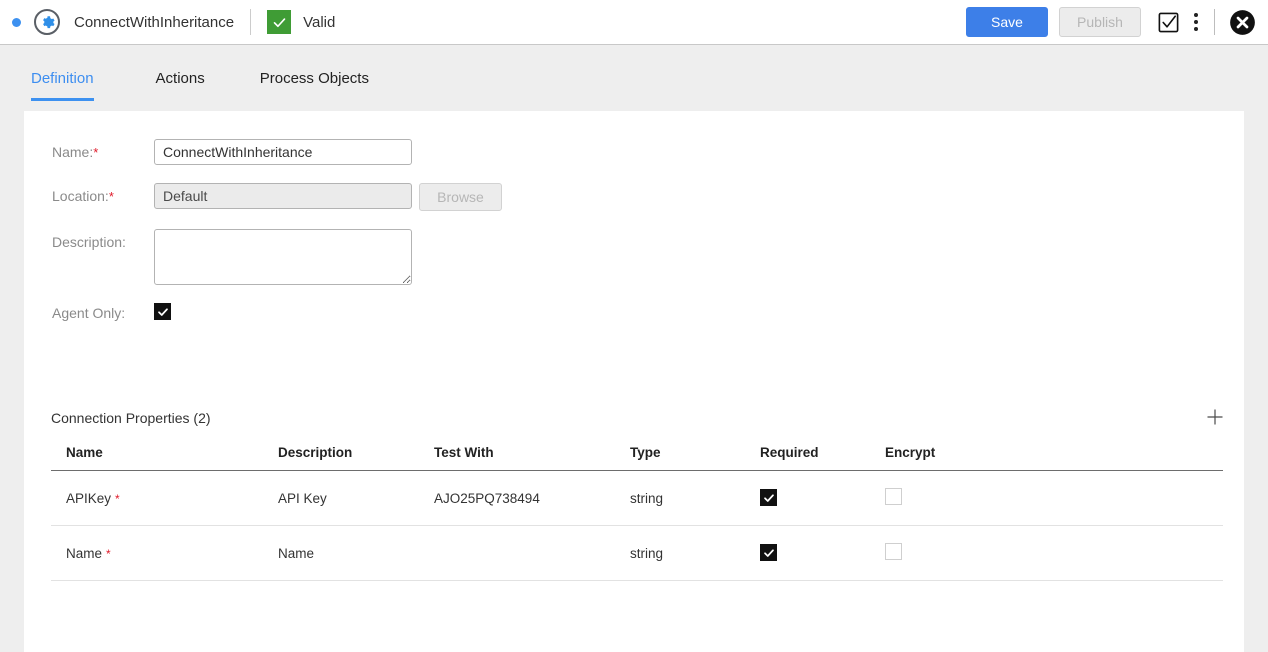 This screenshot has width=1268, height=652. Describe the element at coordinates (1215, 418) in the screenshot. I see `plus-icon` at that location.